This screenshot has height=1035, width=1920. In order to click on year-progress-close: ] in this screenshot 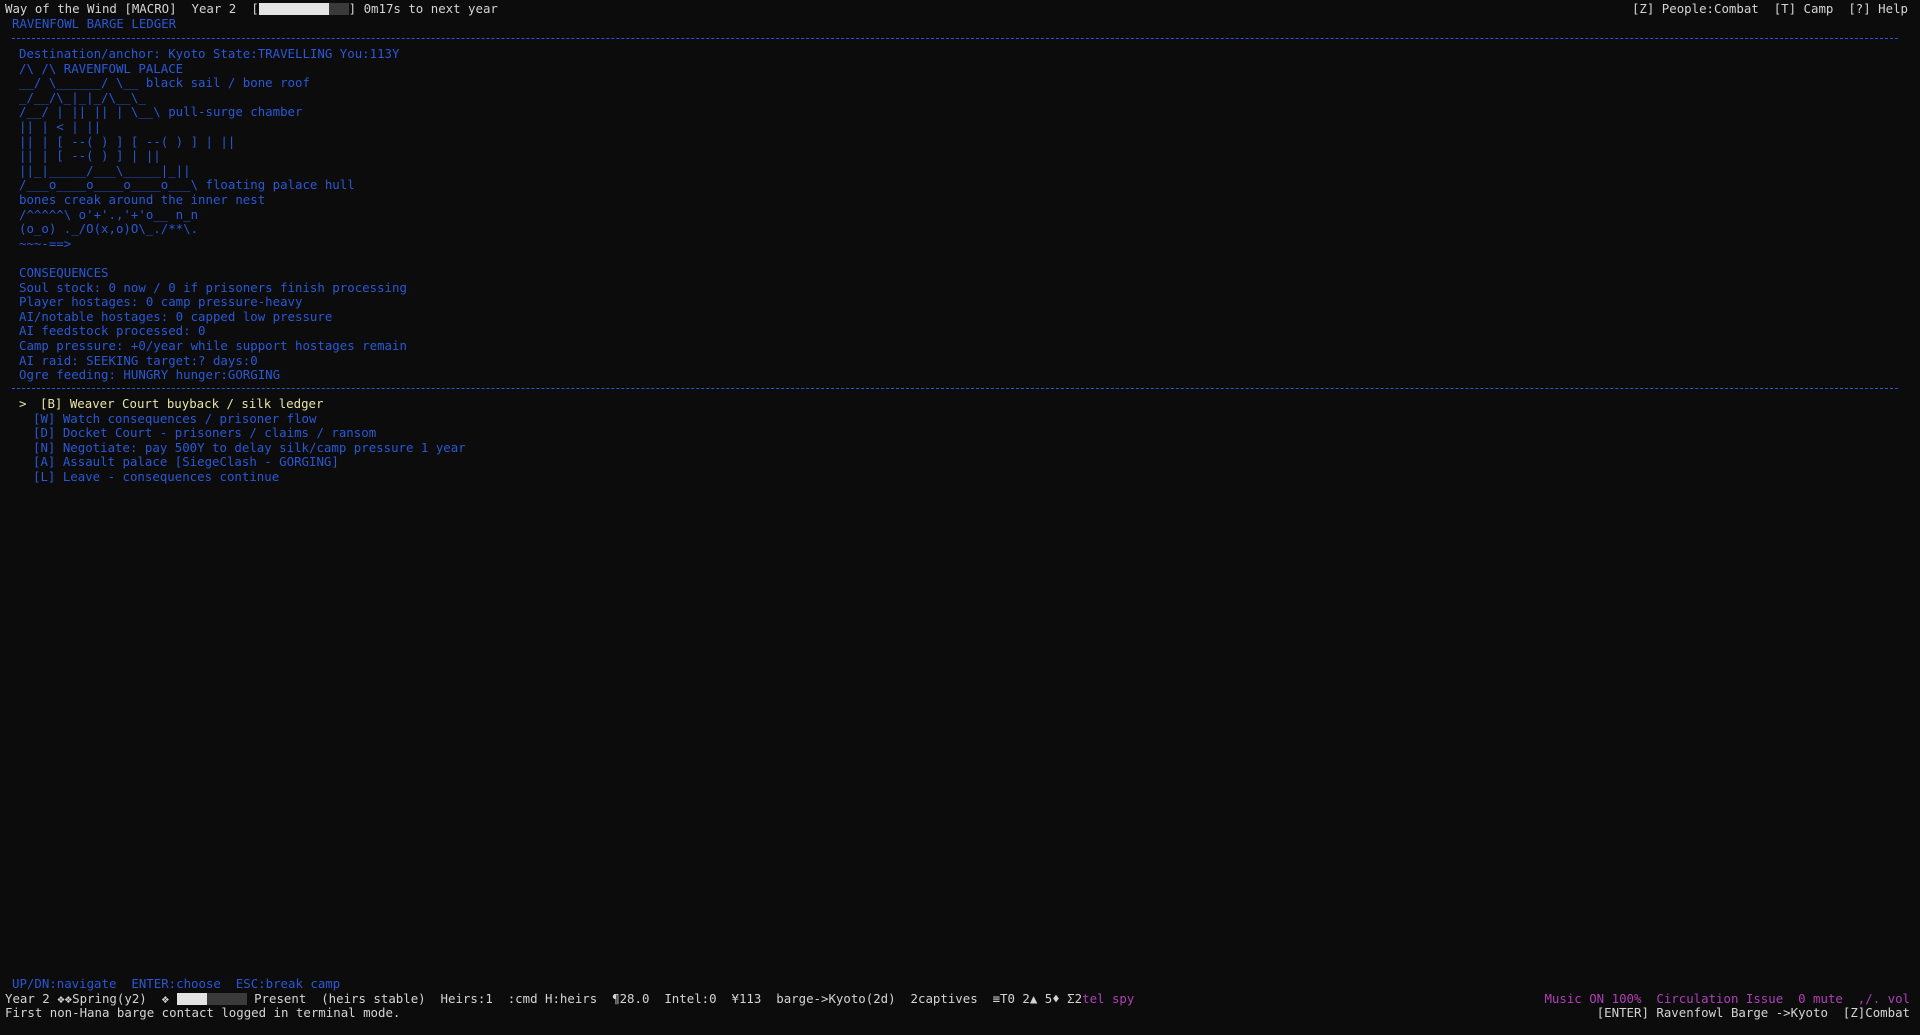, I will do `click(352, 8)`.